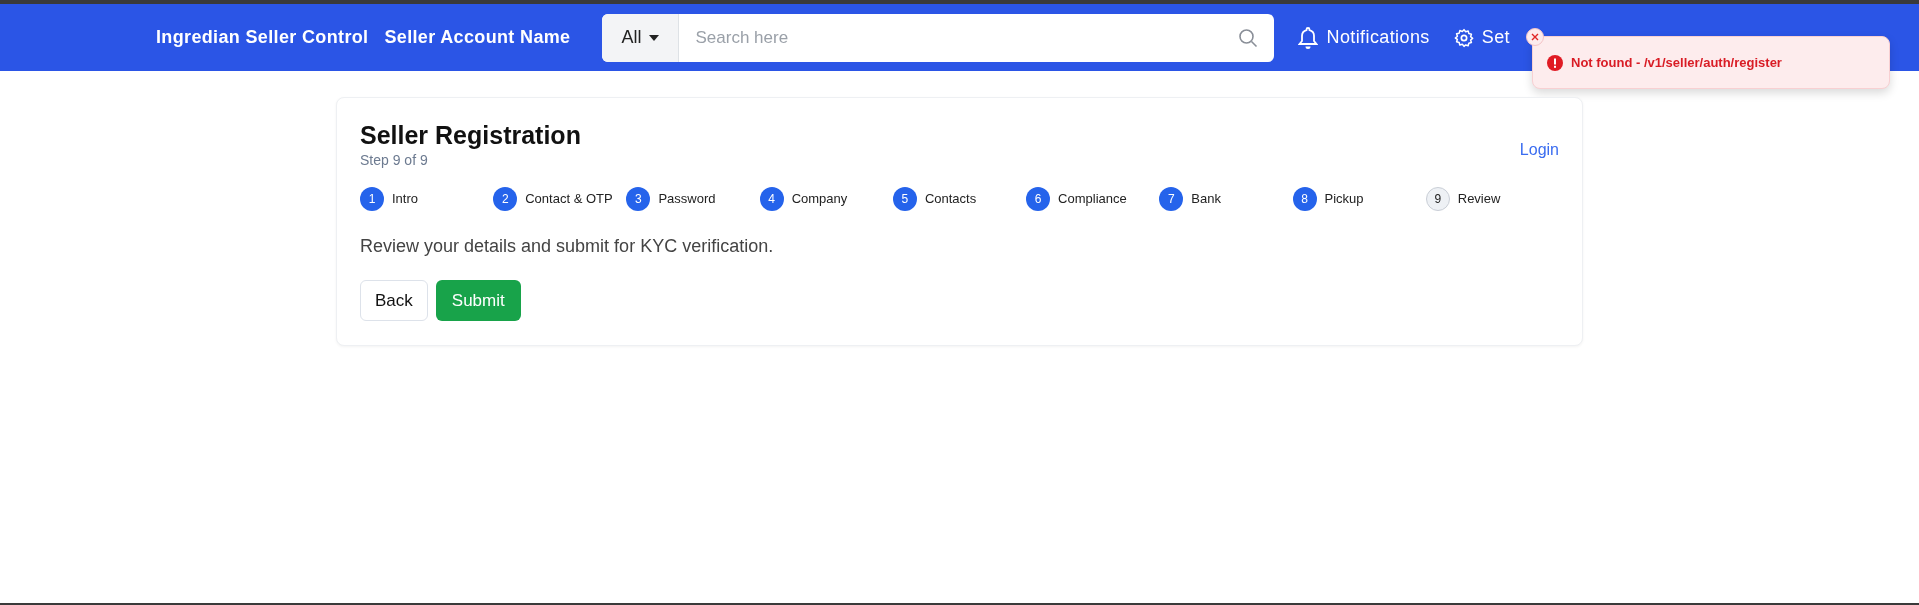 The width and height of the screenshot is (1919, 605). I want to click on close-icon, so click(1535, 37).